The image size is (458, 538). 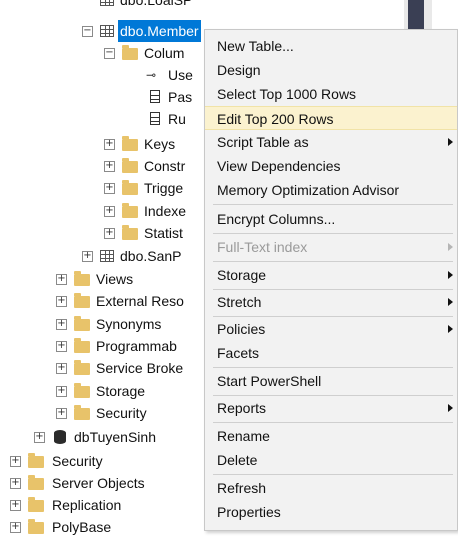 I want to click on menu-item-select-top-rows: Select Top 1000 Rows, so click(x=331, y=94).